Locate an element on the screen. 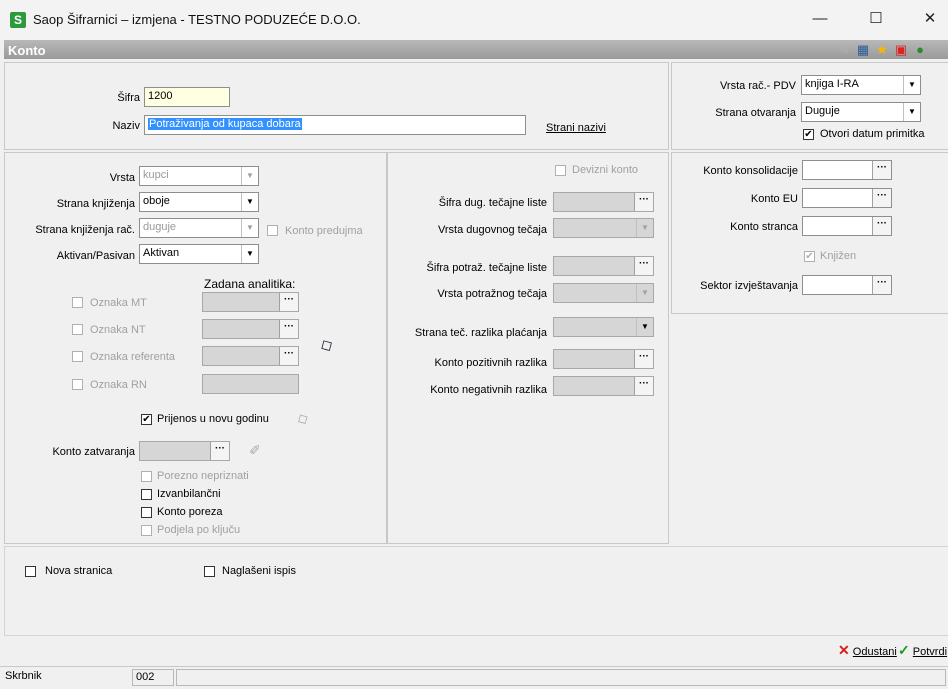 The image size is (948, 689). form-header-bar is located at coordinates (476, 49).